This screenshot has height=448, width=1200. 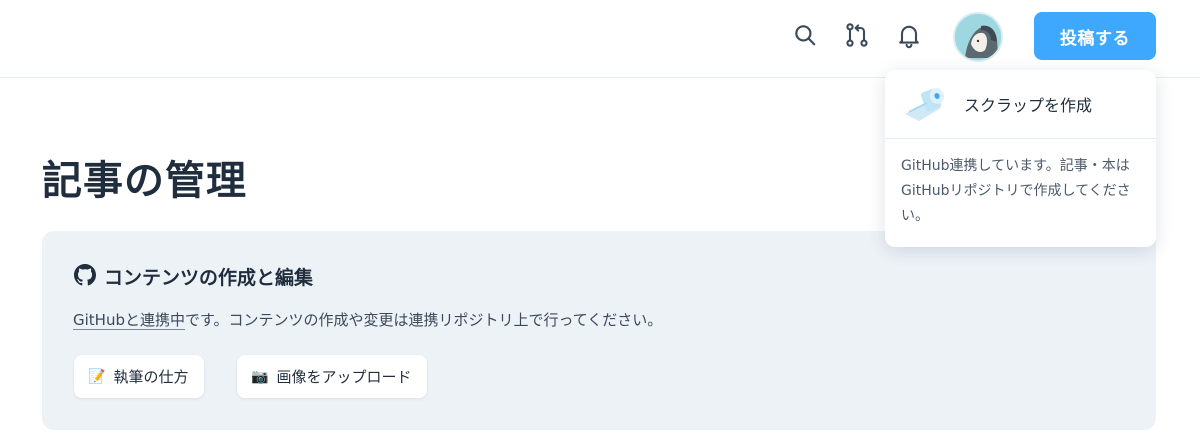 I want to click on panel-title: コンテンツの作成と編集, so click(x=209, y=278).